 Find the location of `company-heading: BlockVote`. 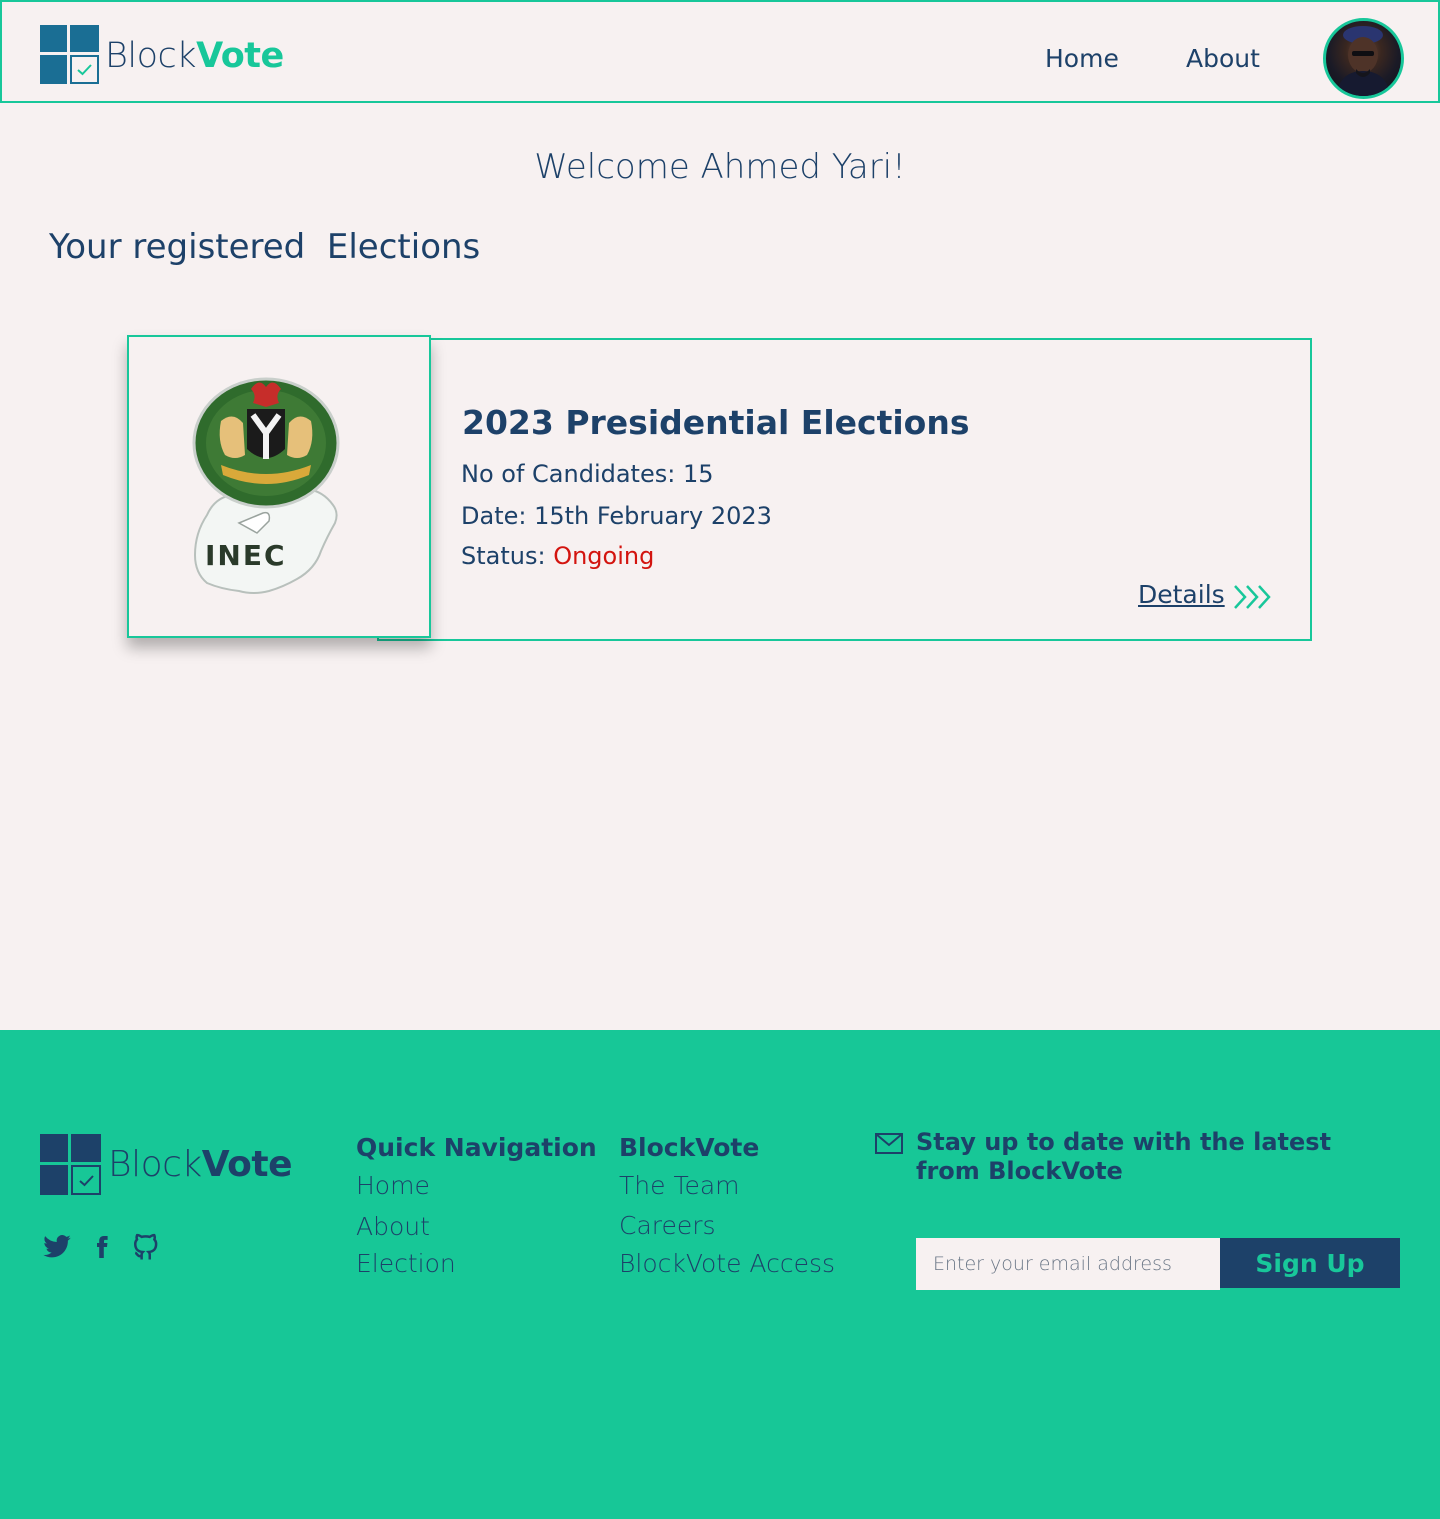

company-heading: BlockVote is located at coordinates (689, 1147).